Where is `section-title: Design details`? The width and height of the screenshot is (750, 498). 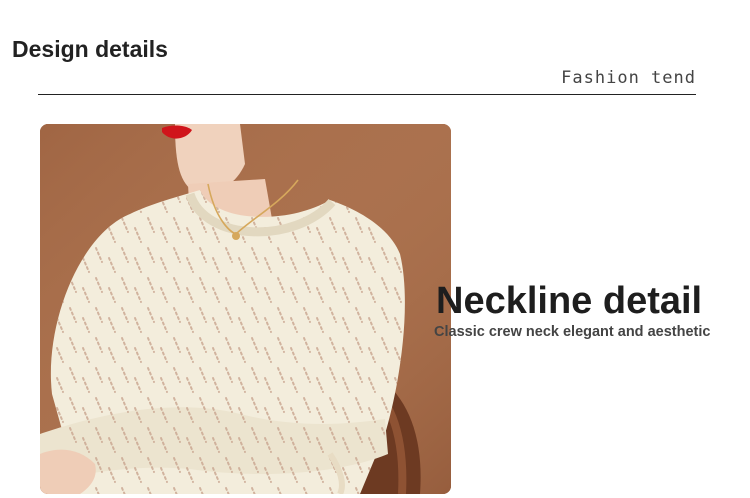
section-title: Design details is located at coordinates (90, 49).